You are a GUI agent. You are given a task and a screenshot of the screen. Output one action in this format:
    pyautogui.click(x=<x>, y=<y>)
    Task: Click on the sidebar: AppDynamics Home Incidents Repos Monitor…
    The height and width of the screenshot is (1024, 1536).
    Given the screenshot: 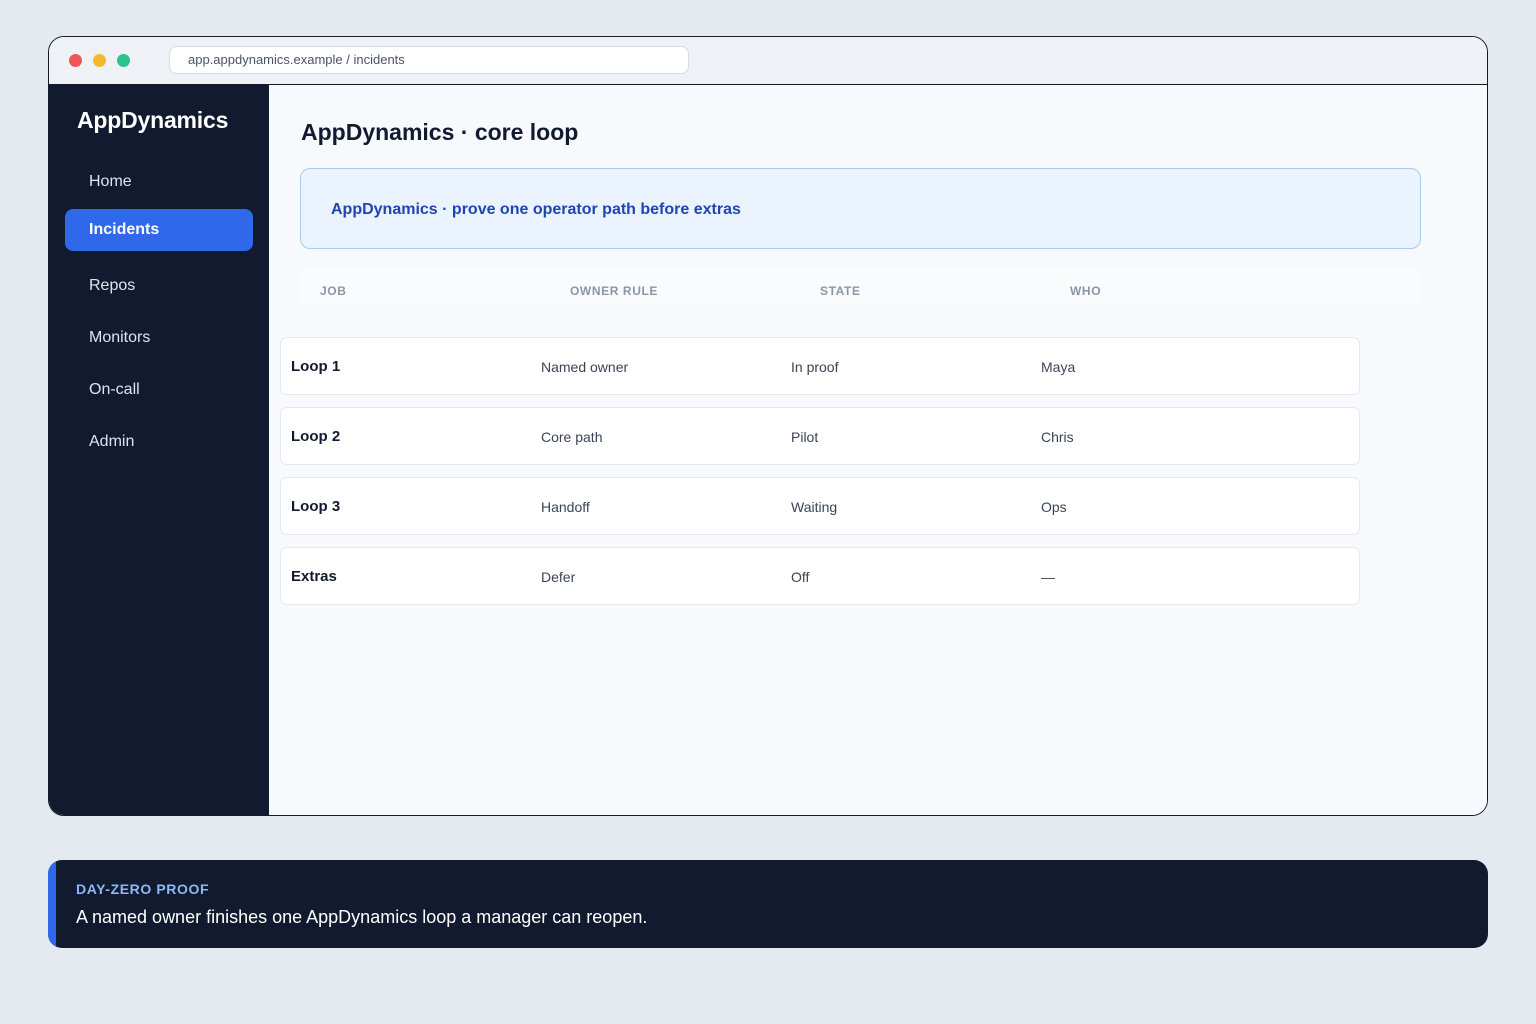 What is the action you would take?
    pyautogui.click(x=159, y=450)
    